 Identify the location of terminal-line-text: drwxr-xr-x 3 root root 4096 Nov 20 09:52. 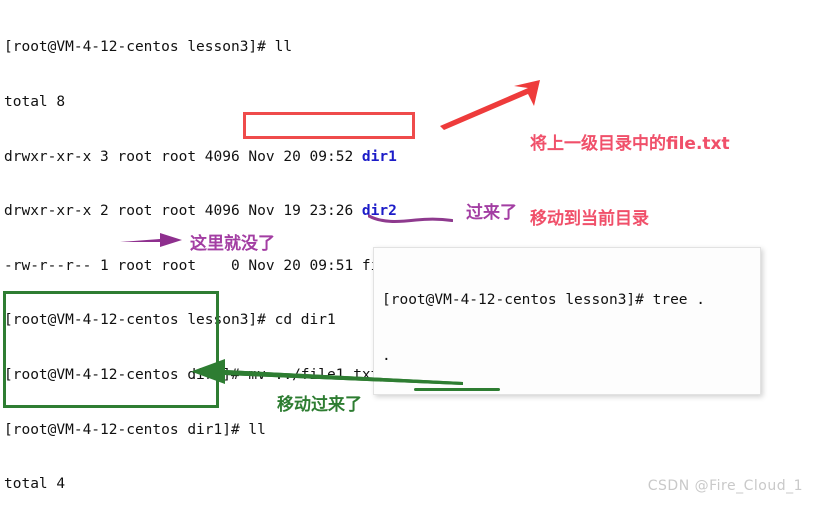
(183, 156).